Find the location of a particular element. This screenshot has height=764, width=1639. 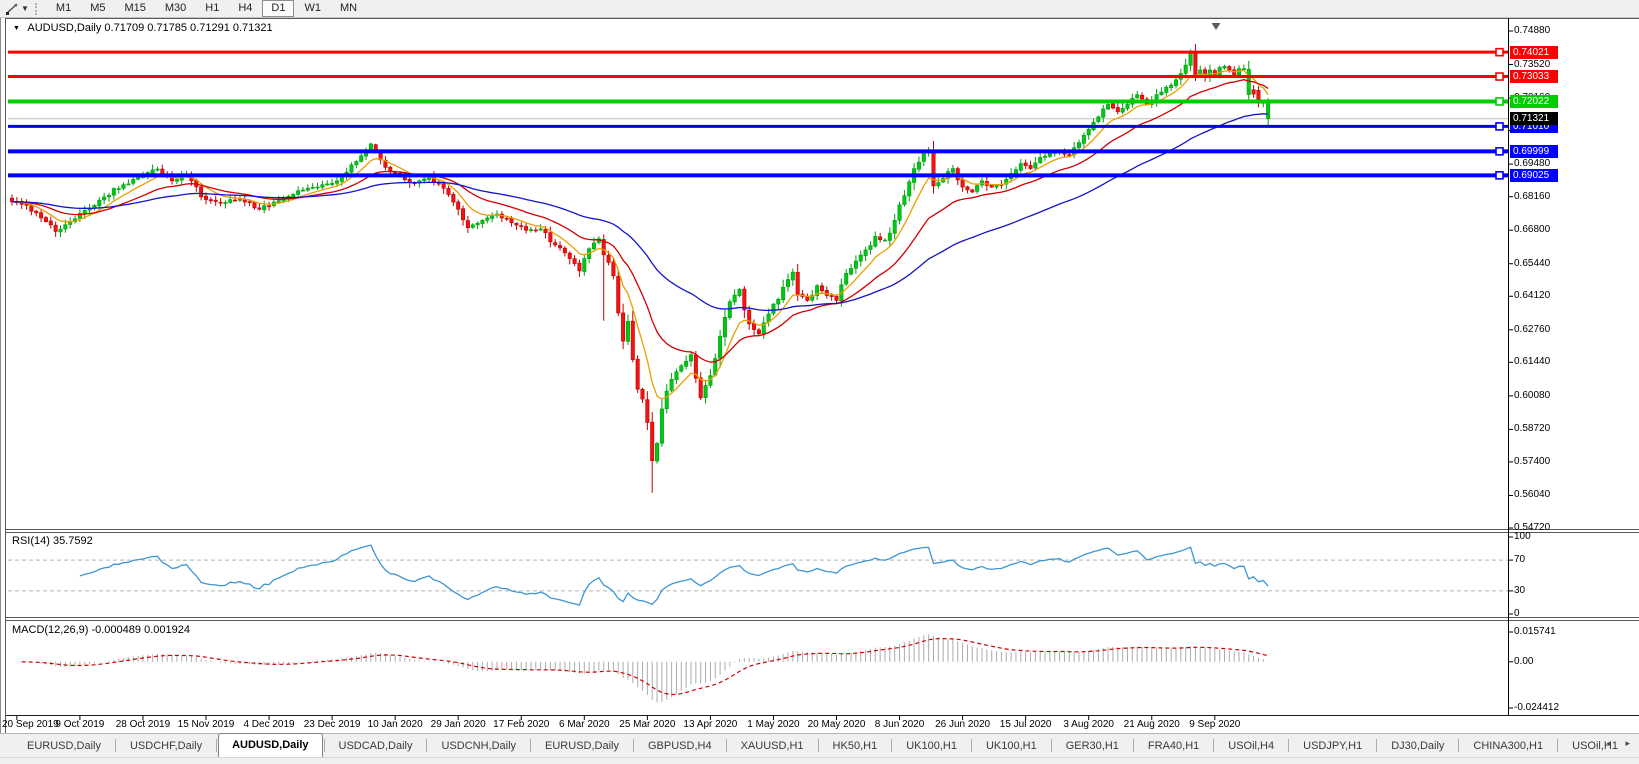

chart-tab-china300-h1: CHINA300,H1 is located at coordinates (1508, 746).